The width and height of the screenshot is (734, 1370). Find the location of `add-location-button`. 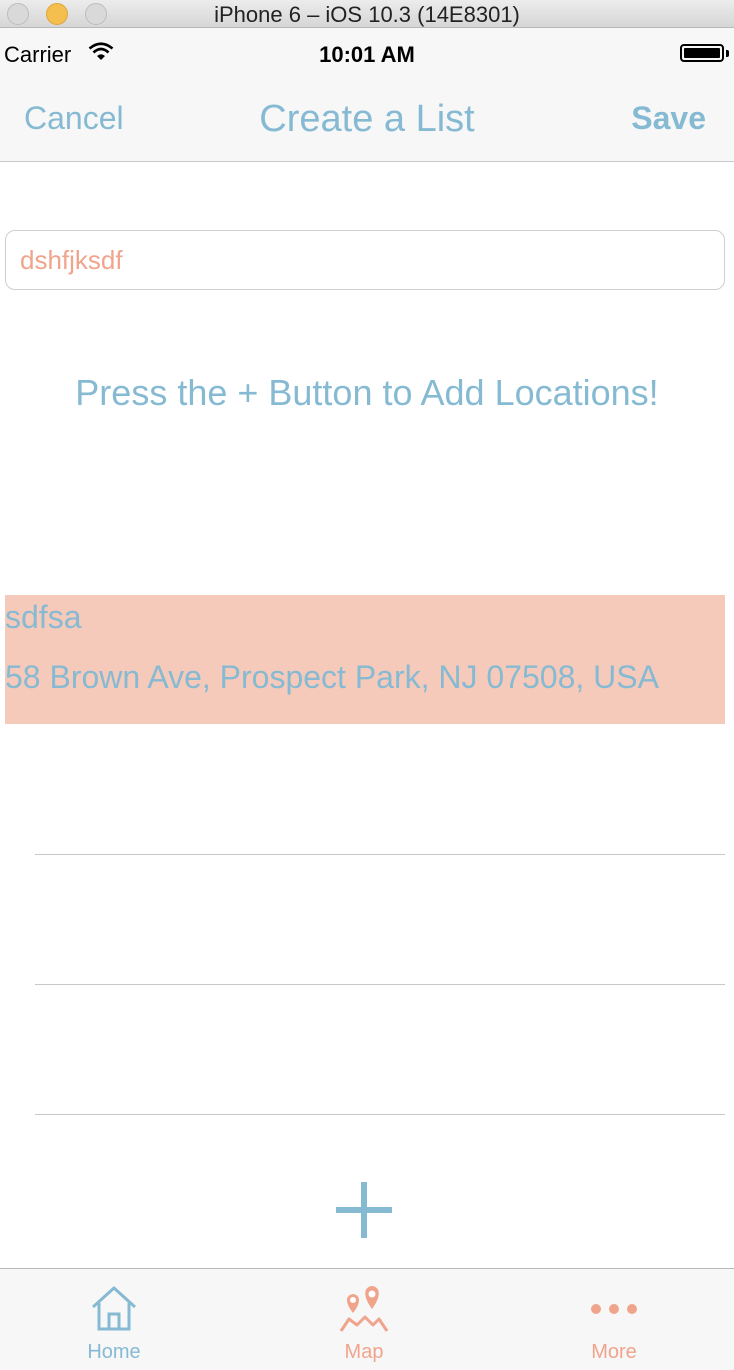

add-location-button is located at coordinates (364, 1210).